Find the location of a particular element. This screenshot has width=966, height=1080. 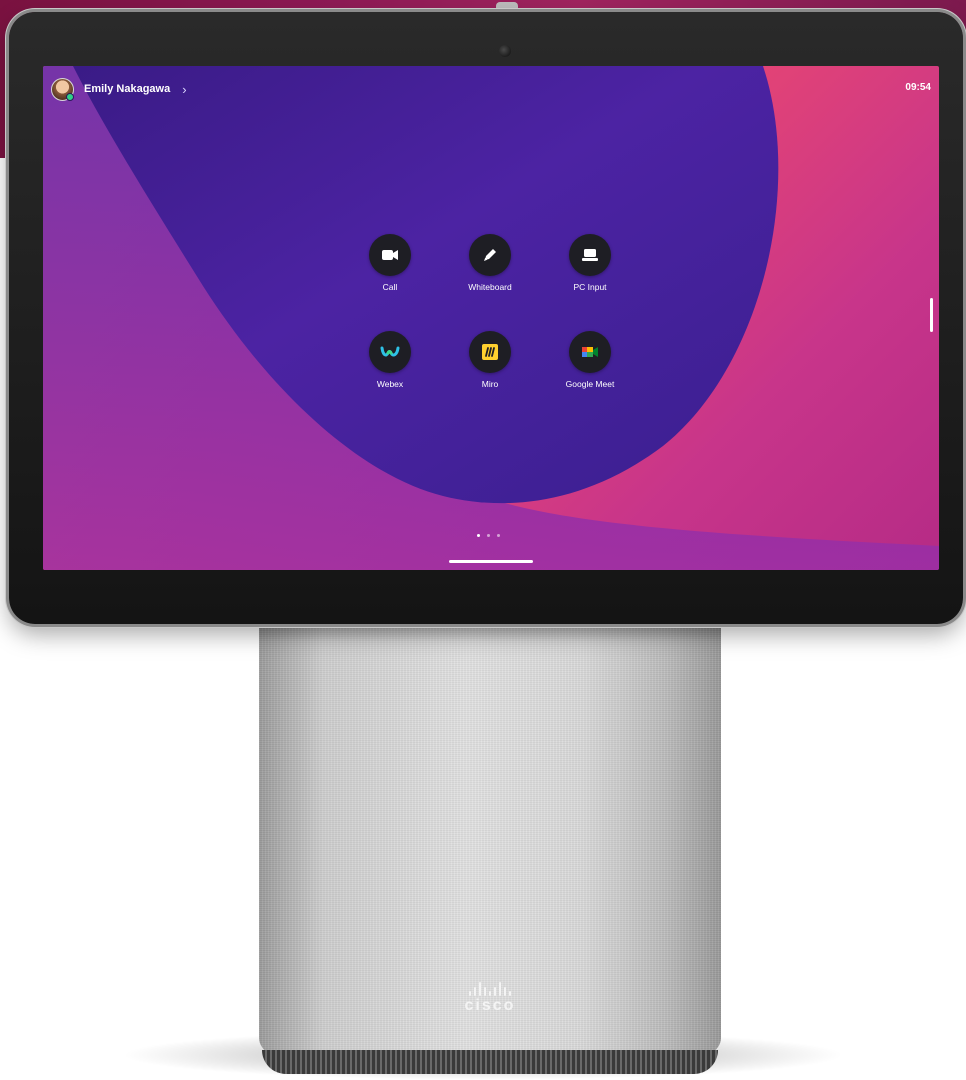

app-label: Miro is located at coordinates (490, 384).